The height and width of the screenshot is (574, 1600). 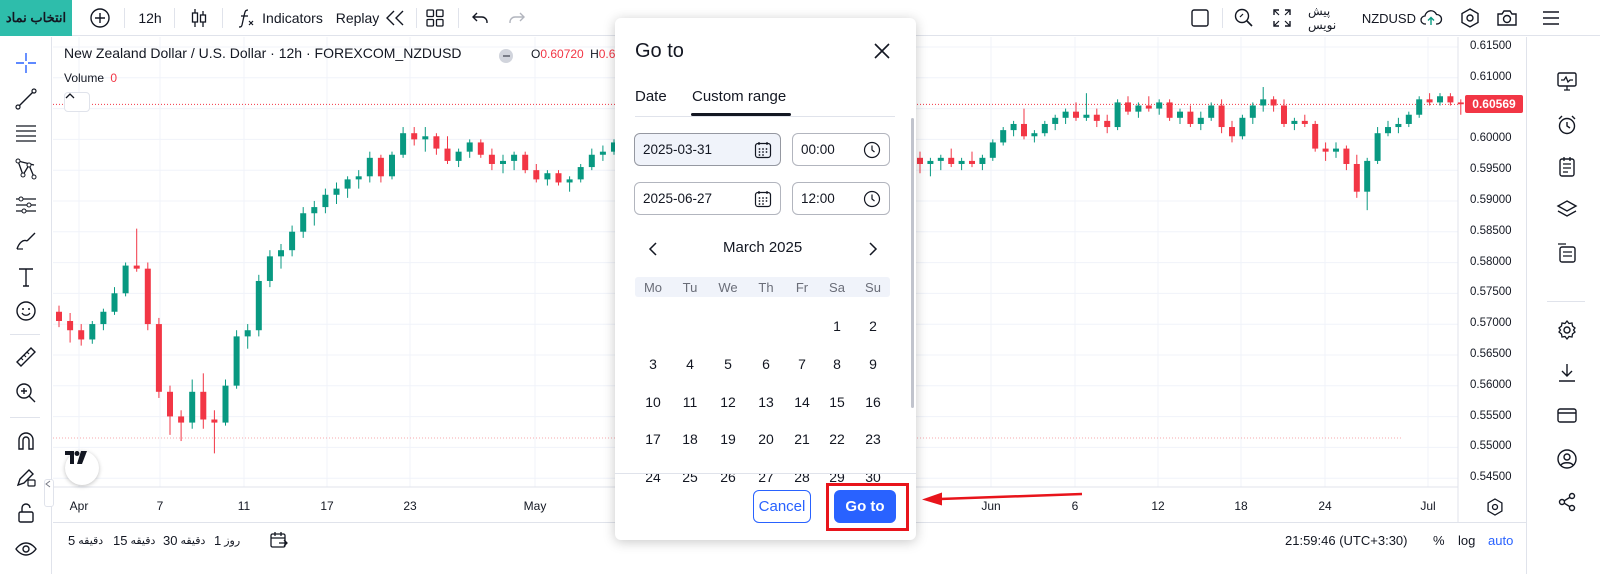 I want to click on symbol-search-button: انتخاب نماد, so click(x=36, y=18).